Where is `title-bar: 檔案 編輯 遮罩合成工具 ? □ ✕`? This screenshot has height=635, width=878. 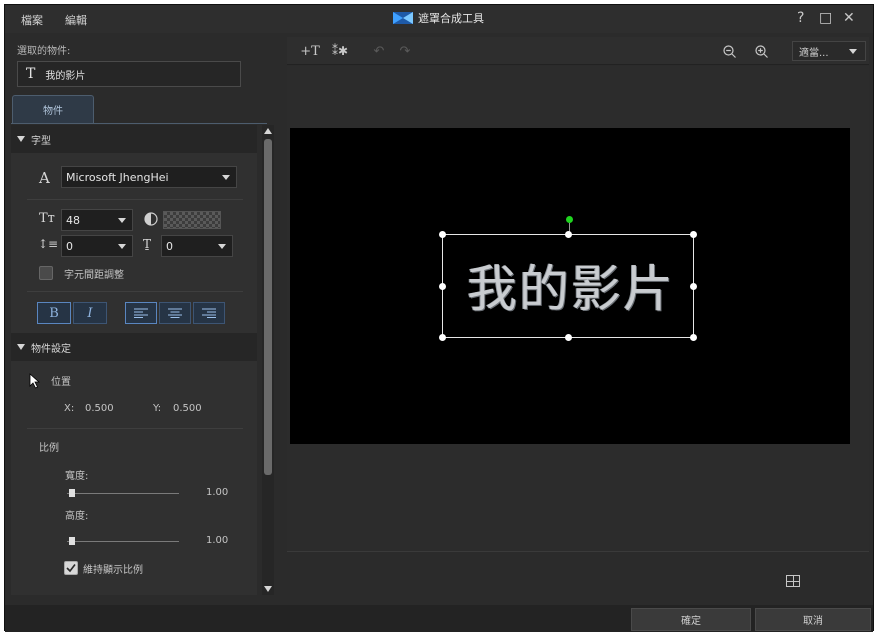 title-bar: 檔案 編輯 遮罩合成工具 ? □ ✕ is located at coordinates (439, 19).